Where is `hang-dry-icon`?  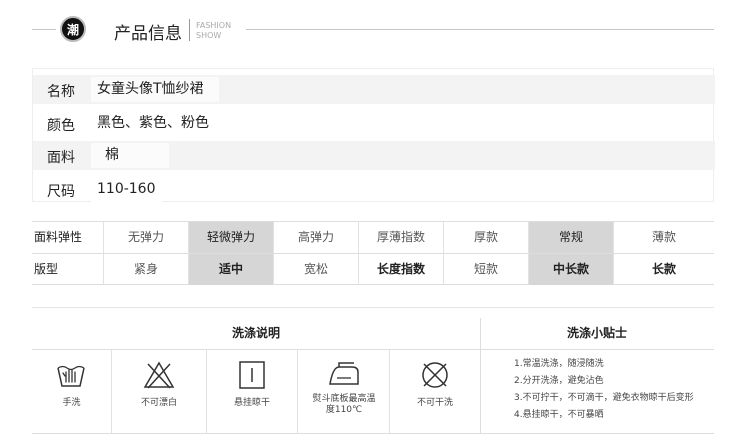
hang-dry-icon is located at coordinates (252, 375).